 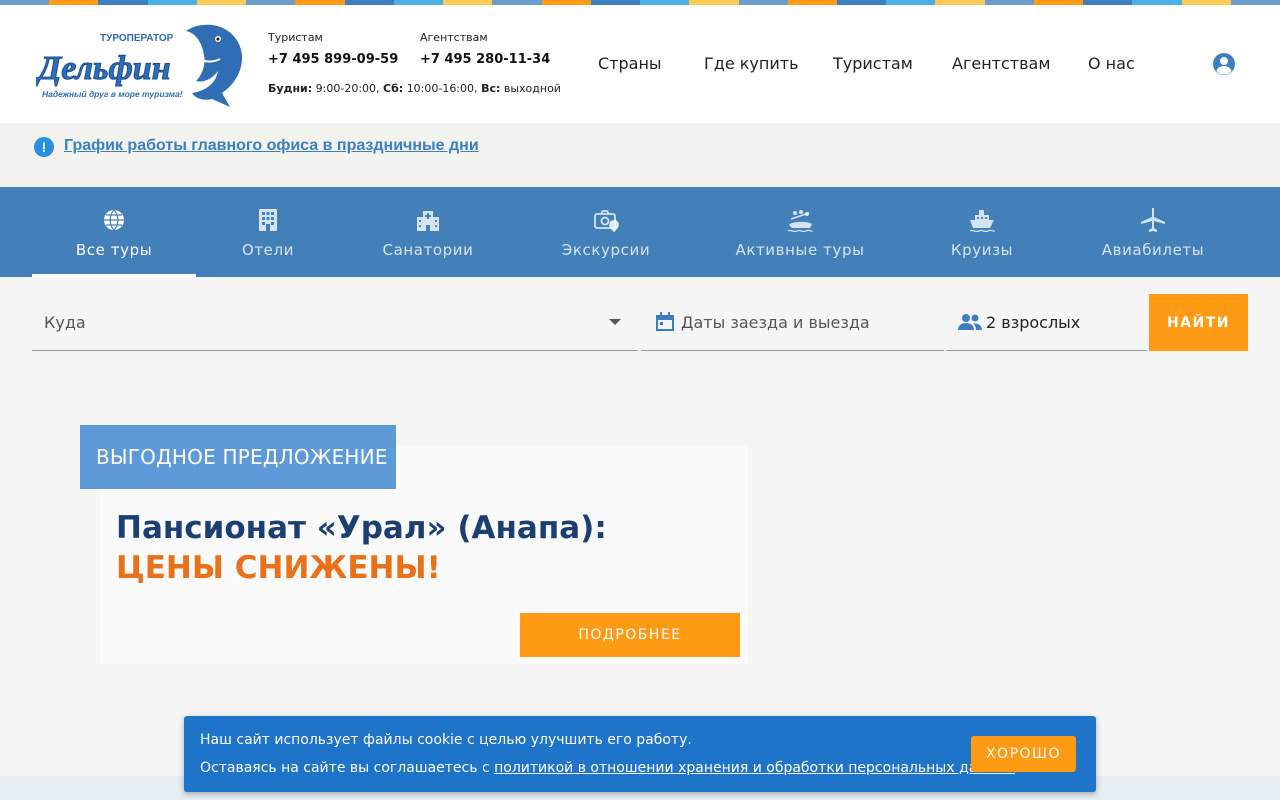 I want to click on promo-title-highlight: ЦЕНЫ СНИЖЕНЫ!, so click(x=278, y=568).